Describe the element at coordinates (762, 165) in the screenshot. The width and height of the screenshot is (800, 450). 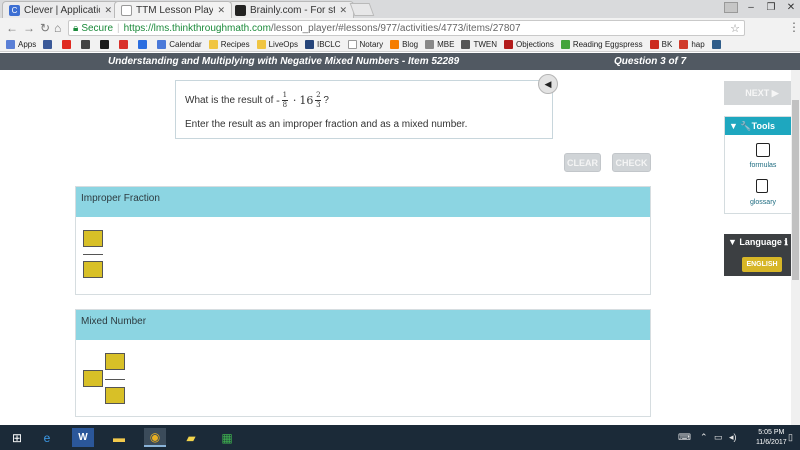
I see `formulas-label: formulas` at that location.